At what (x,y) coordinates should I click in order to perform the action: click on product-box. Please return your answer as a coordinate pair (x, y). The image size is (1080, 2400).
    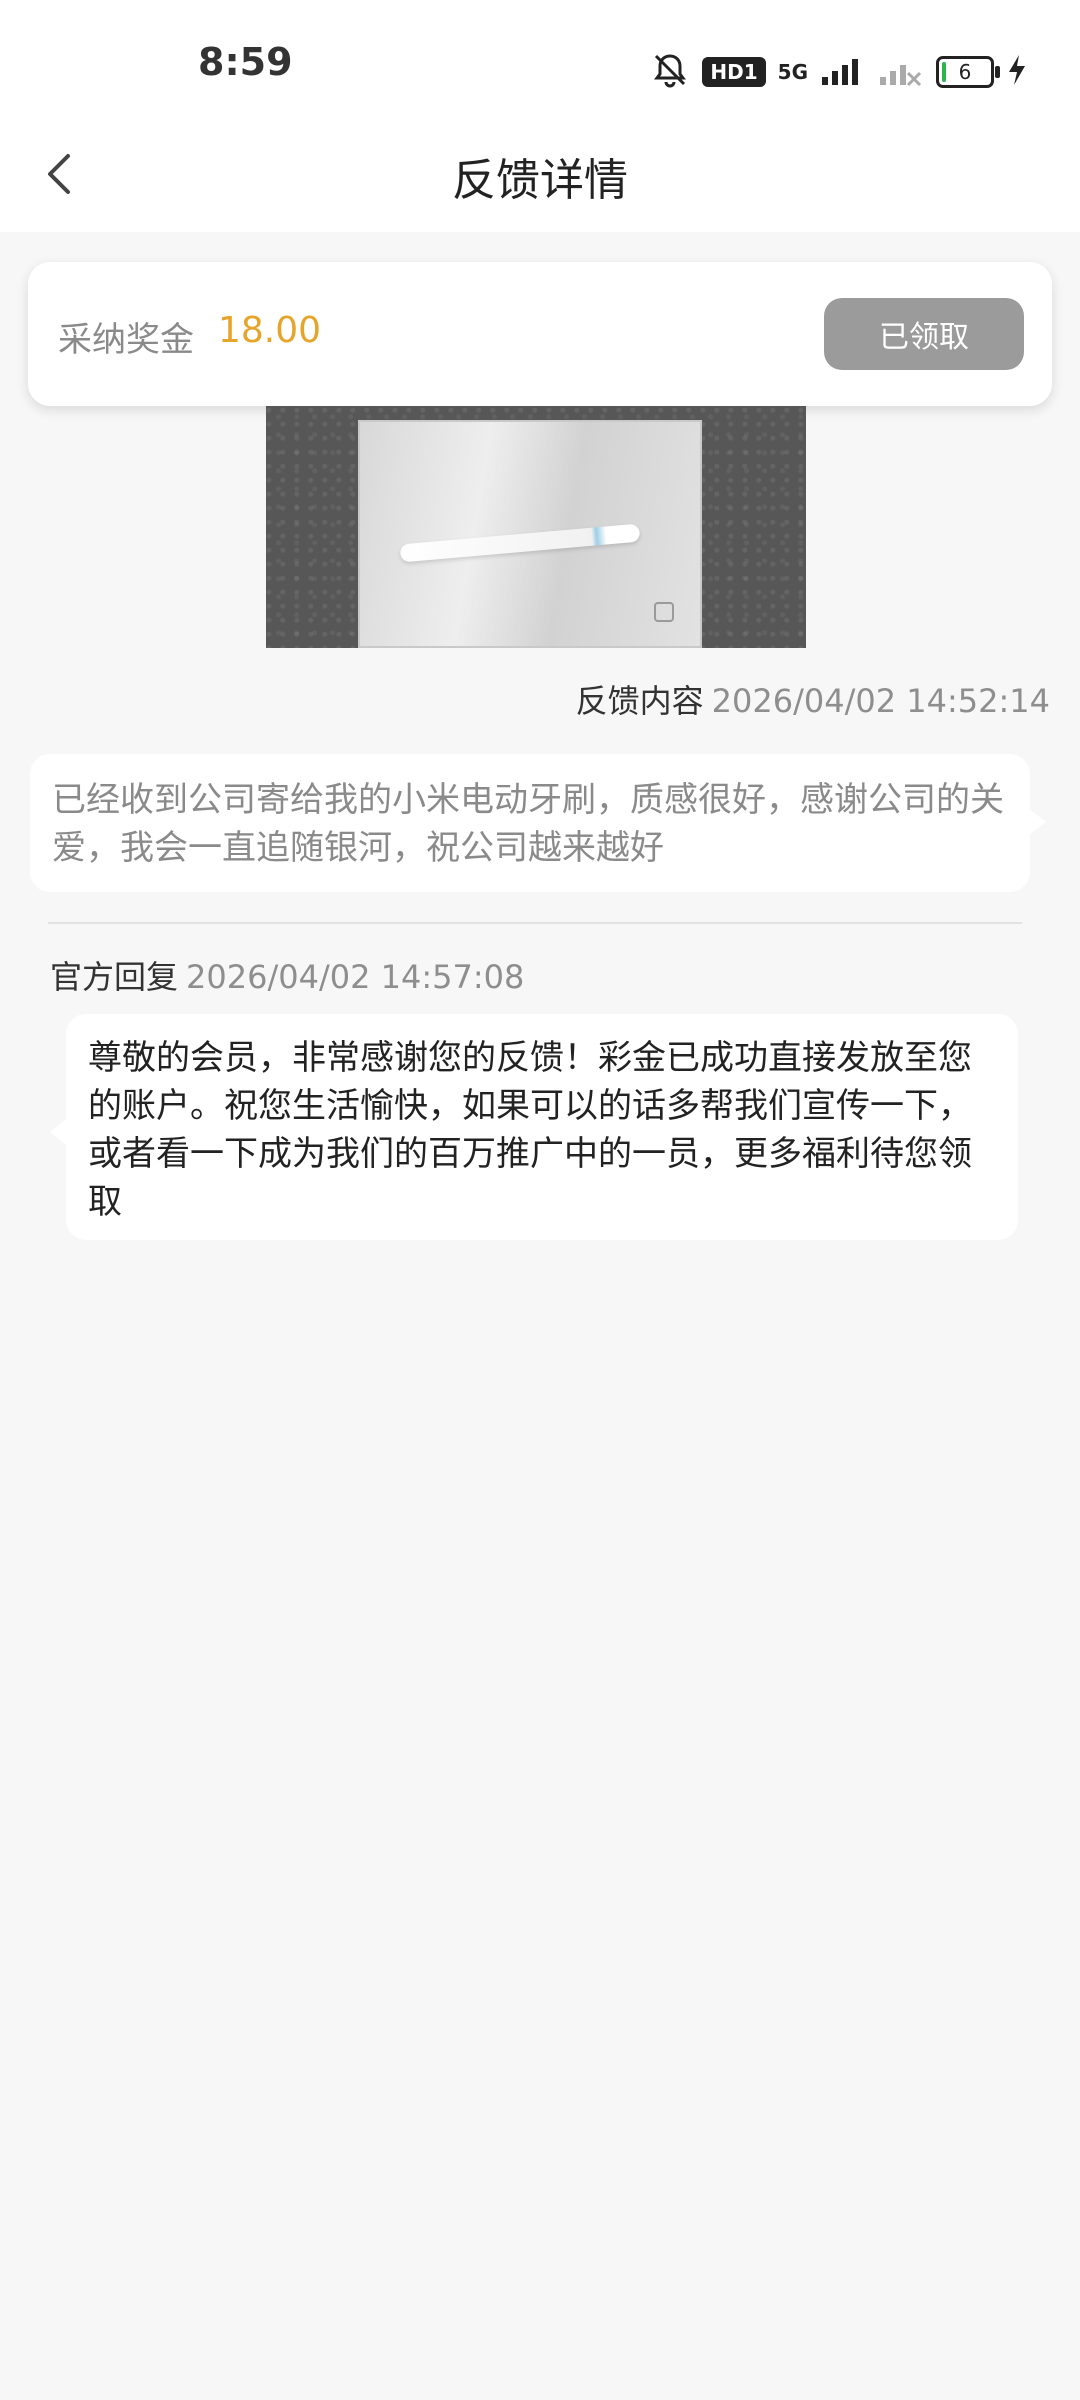
    Looking at the image, I should click on (530, 534).